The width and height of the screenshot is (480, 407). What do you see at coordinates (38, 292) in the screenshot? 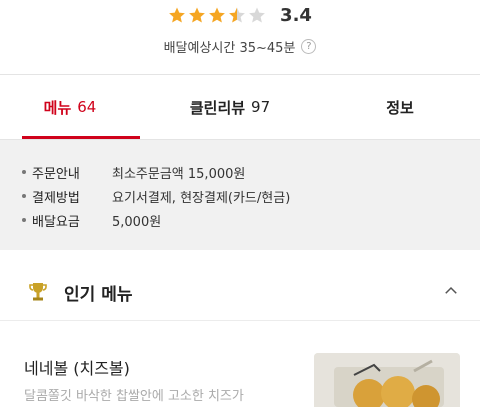
I see `trophy-icon` at bounding box center [38, 292].